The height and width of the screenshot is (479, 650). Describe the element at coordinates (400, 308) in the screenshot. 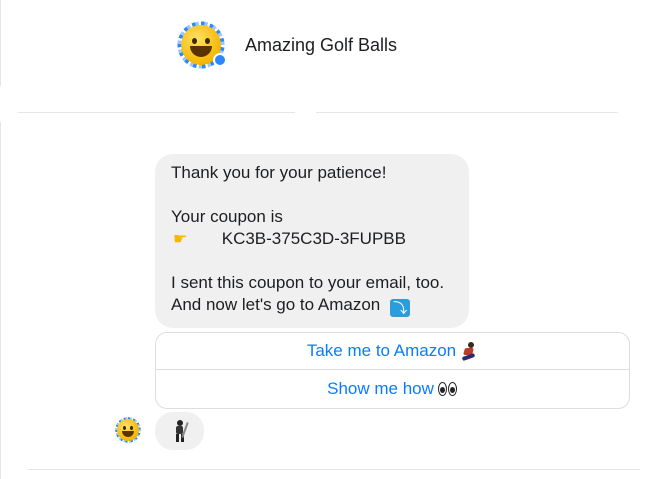

I see `right-arrow-curving-down-icon: ⤵` at that location.